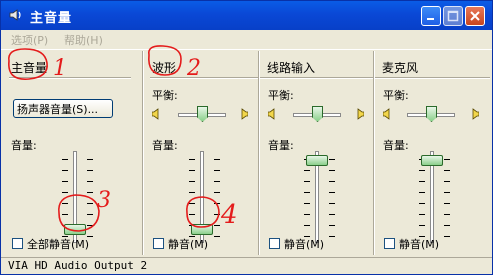 Image resolution: width=493 pixels, height=275 pixels. Describe the element at coordinates (104, 200) in the screenshot. I see `annotation-number: 3` at that location.